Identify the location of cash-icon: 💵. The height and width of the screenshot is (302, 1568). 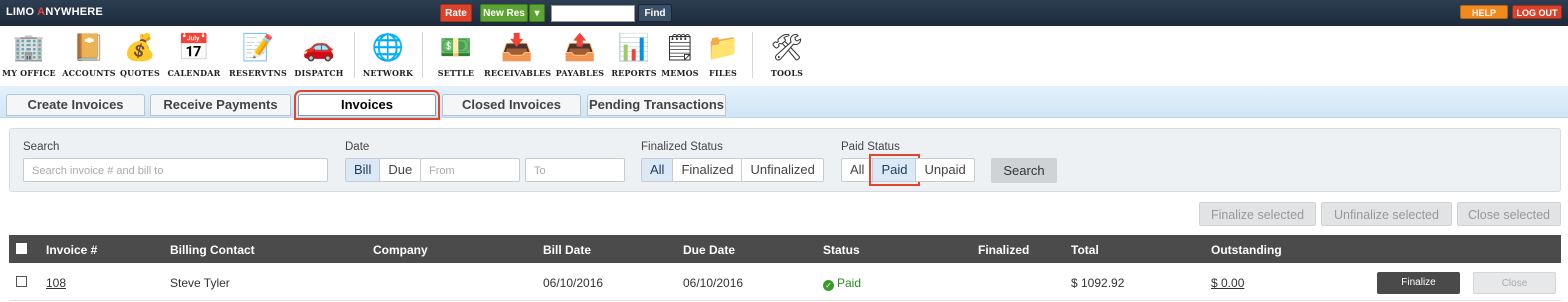
(456, 47).